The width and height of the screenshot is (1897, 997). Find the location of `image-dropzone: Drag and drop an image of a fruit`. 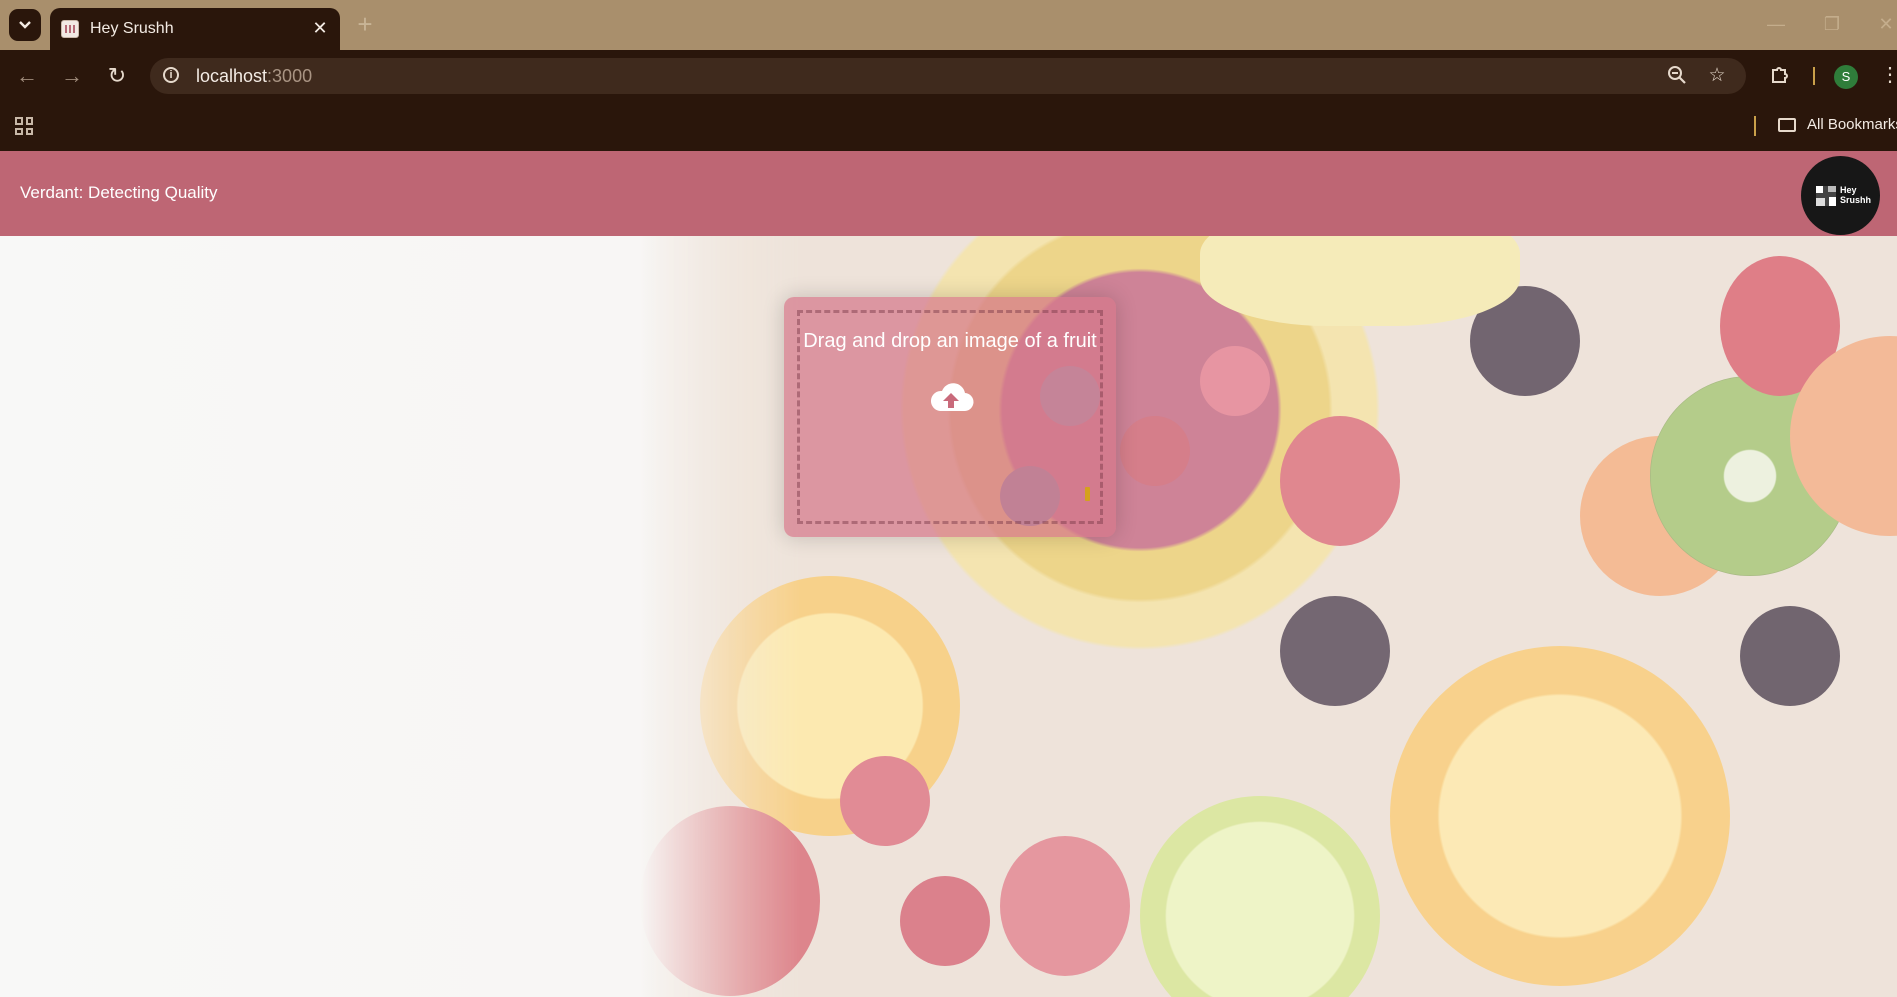

image-dropzone: Drag and drop an image of a fruit is located at coordinates (950, 417).